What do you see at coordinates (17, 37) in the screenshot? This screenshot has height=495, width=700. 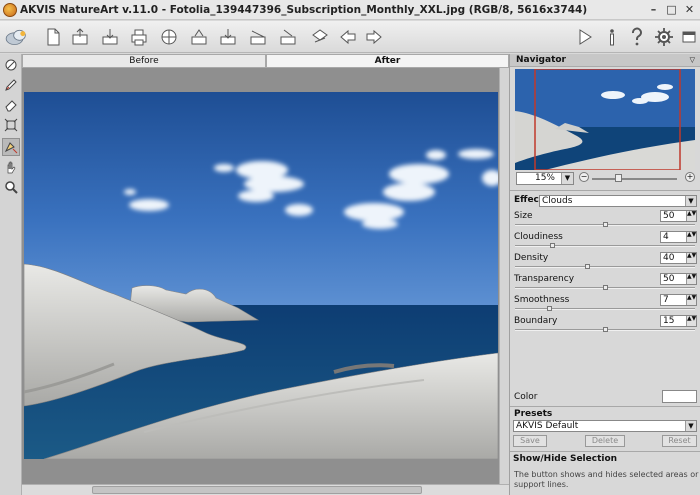 I see `akvis-logo-icon` at bounding box center [17, 37].